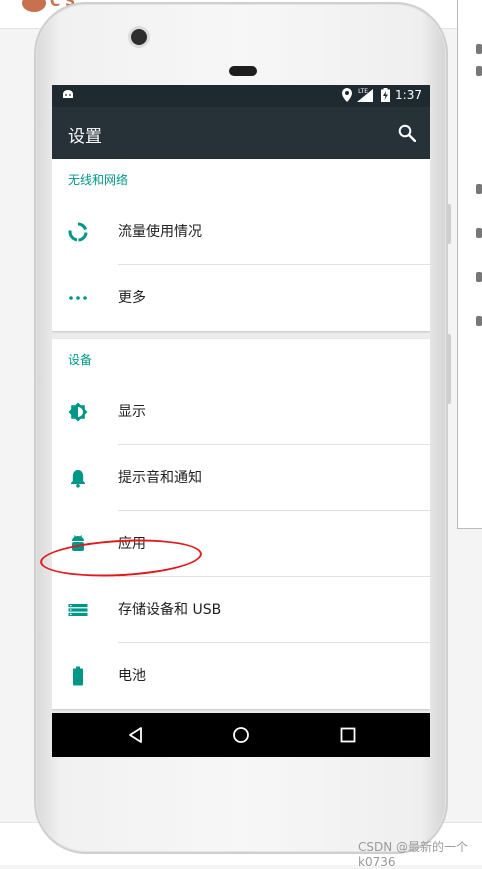  Describe the element at coordinates (68, 94) in the screenshot. I see `android-notification-icon` at that location.